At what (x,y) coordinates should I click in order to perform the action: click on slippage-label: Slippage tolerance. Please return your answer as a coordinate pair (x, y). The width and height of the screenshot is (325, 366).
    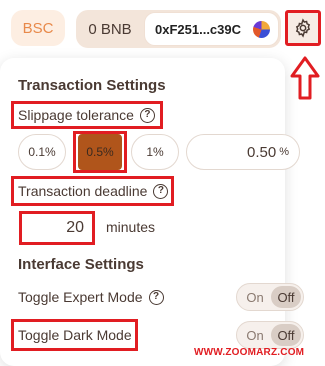
    Looking at the image, I should click on (76, 115).